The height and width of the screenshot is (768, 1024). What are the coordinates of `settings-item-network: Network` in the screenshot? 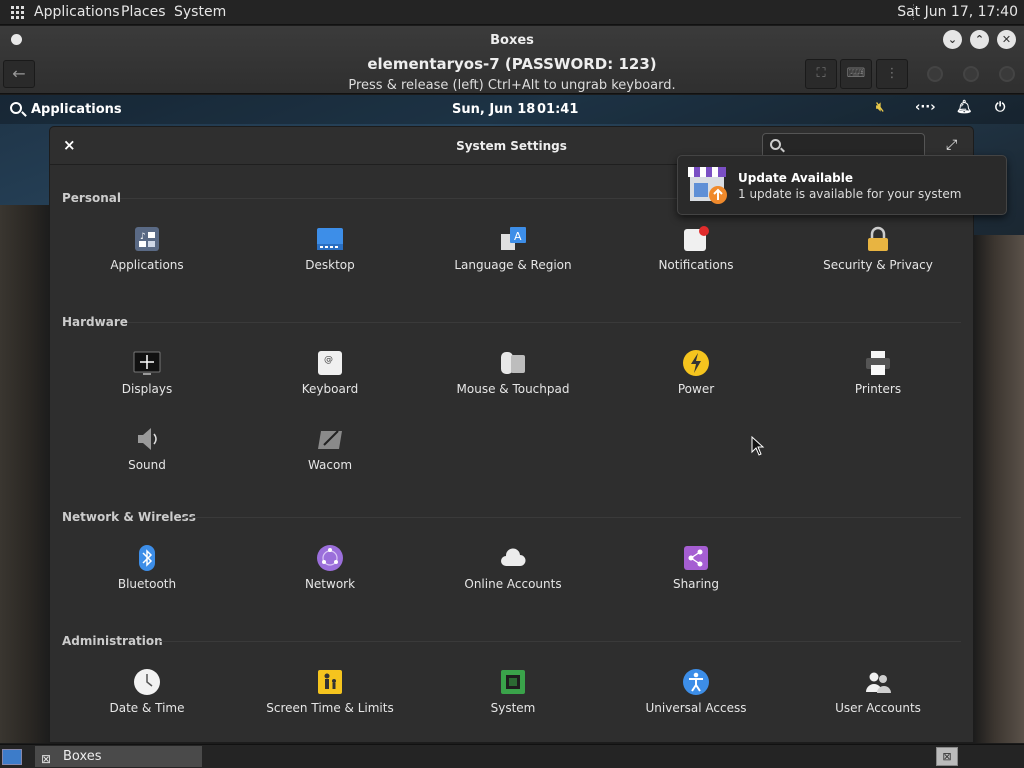 It's located at (330, 567).